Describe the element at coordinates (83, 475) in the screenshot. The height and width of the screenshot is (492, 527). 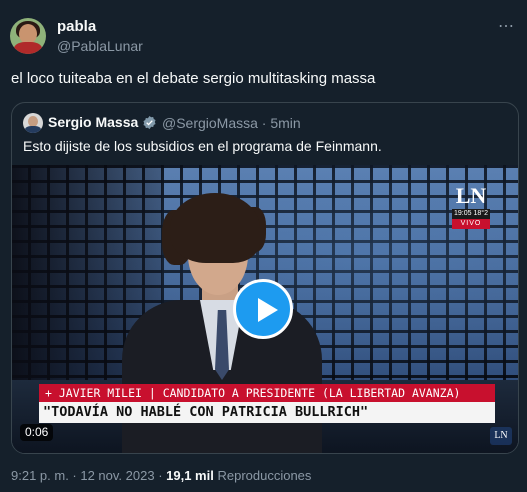
I see `tweet-timestamp: 9:21 p. m. · 12 nov. 2023` at that location.